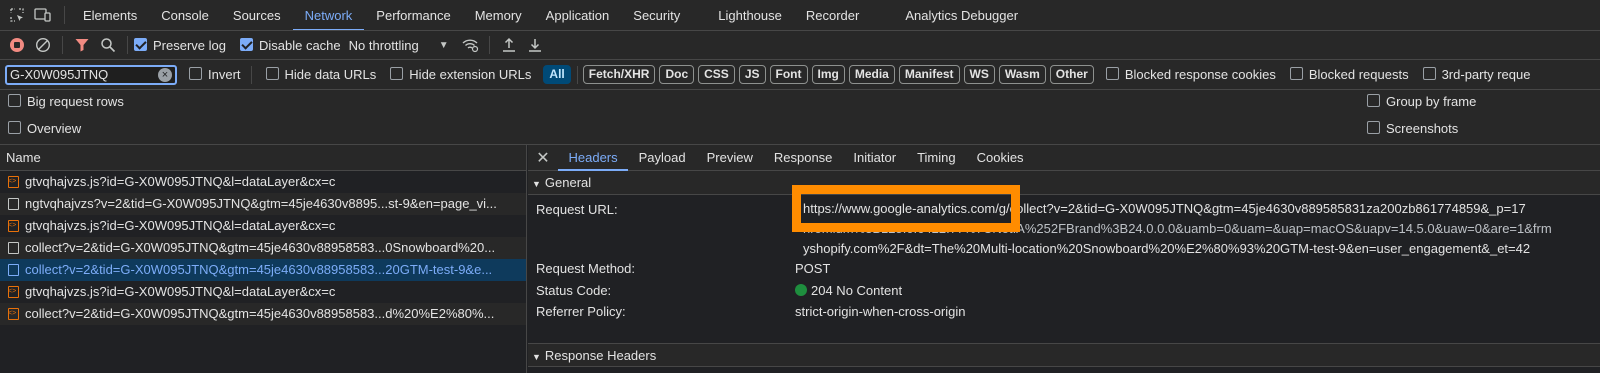  What do you see at coordinates (498, 15) in the screenshot?
I see `tab-memory: Memory` at bounding box center [498, 15].